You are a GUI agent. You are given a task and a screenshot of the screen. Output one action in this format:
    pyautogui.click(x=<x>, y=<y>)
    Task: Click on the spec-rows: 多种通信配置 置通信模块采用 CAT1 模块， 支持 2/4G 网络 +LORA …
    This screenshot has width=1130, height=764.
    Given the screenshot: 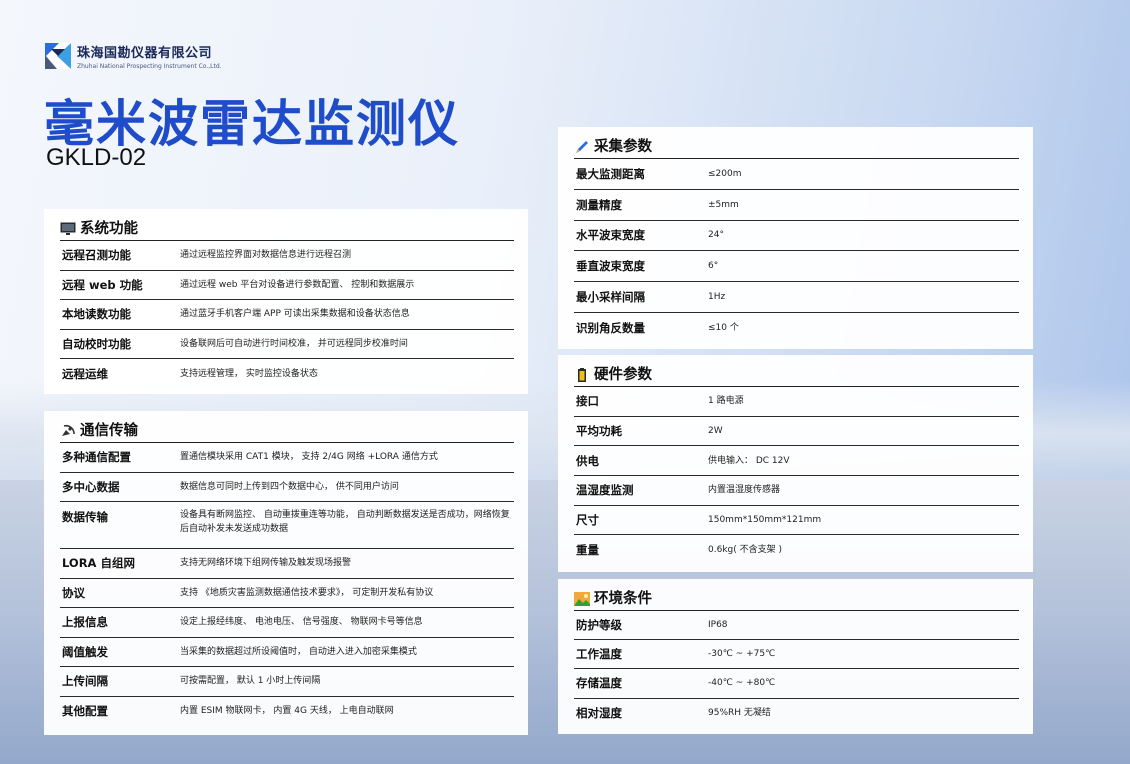 What is the action you would take?
    pyautogui.click(x=287, y=584)
    